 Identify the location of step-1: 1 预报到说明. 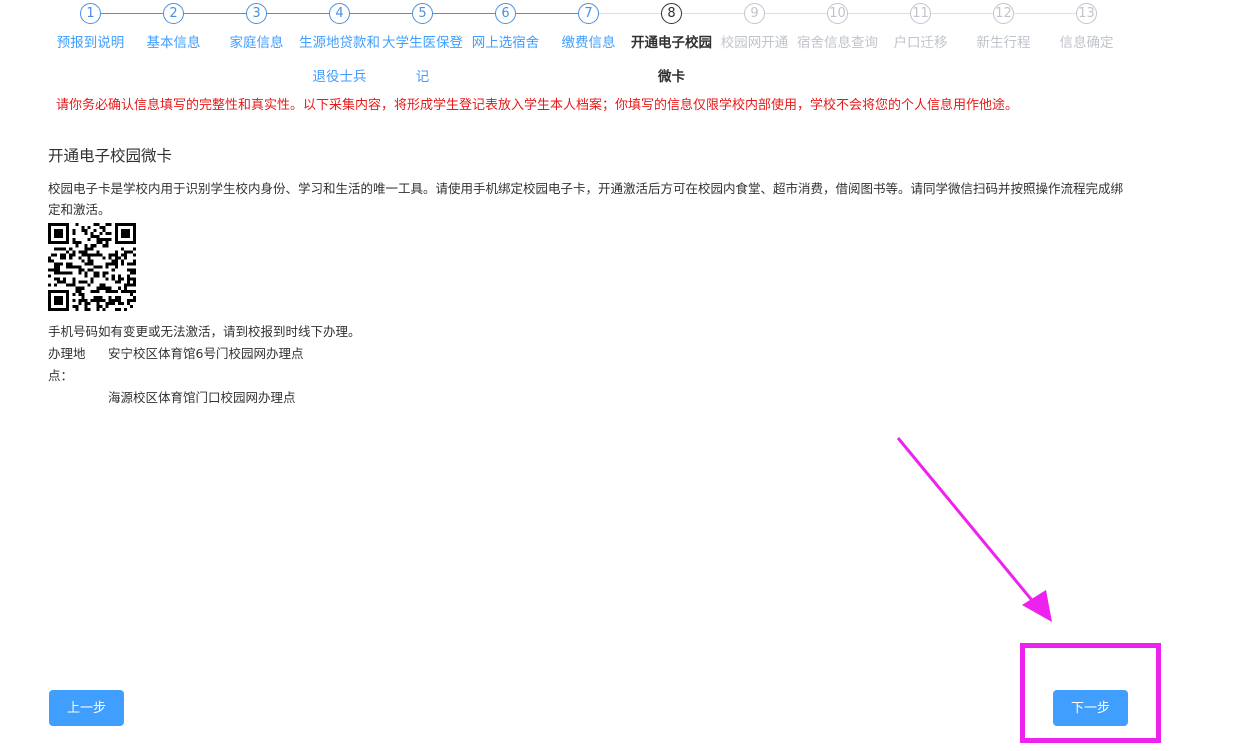
(90, 31).